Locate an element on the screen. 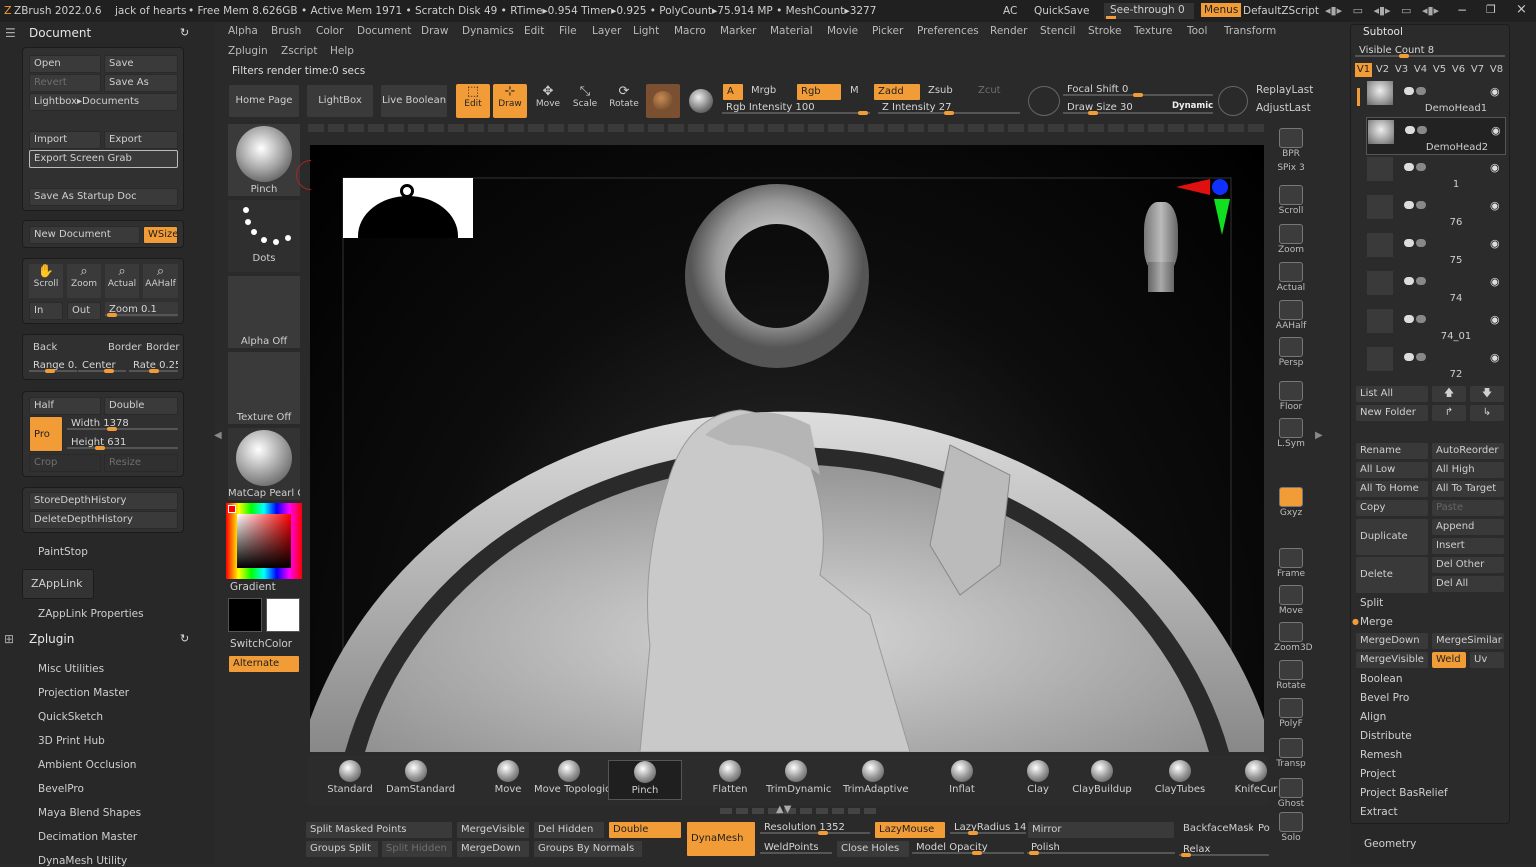 Image resolution: width=1536 pixels, height=867 pixels. wsize-button: WSize is located at coordinates (160, 235).